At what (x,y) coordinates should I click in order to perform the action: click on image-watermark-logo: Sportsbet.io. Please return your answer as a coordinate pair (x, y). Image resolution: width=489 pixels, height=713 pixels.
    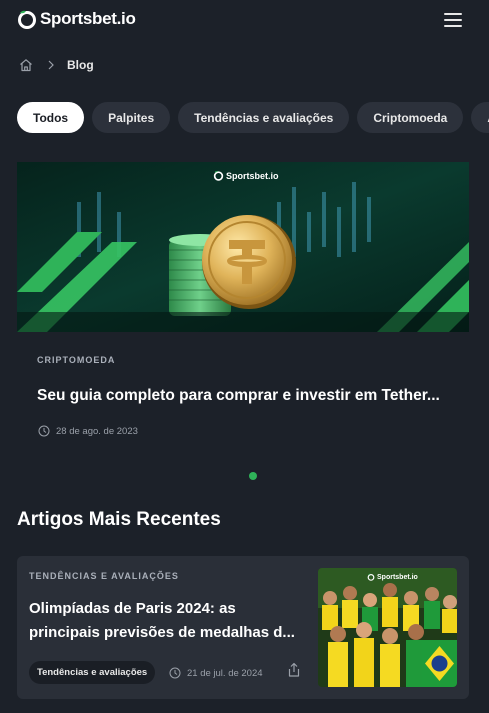
    Looking at the image, I should click on (246, 175).